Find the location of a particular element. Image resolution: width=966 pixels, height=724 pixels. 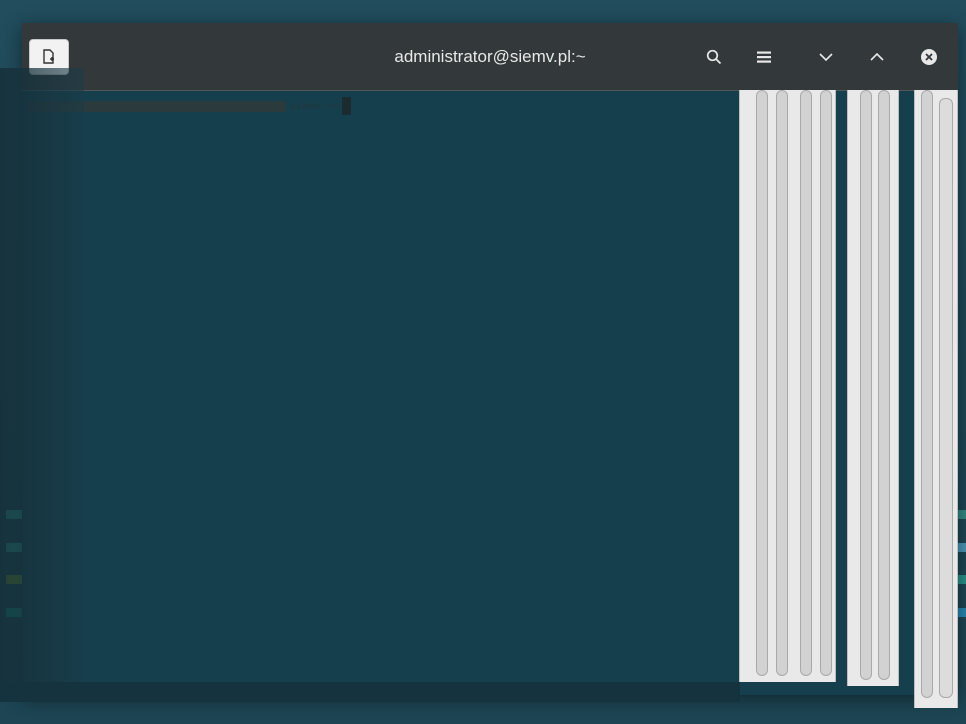

menu-button is located at coordinates (764, 57).